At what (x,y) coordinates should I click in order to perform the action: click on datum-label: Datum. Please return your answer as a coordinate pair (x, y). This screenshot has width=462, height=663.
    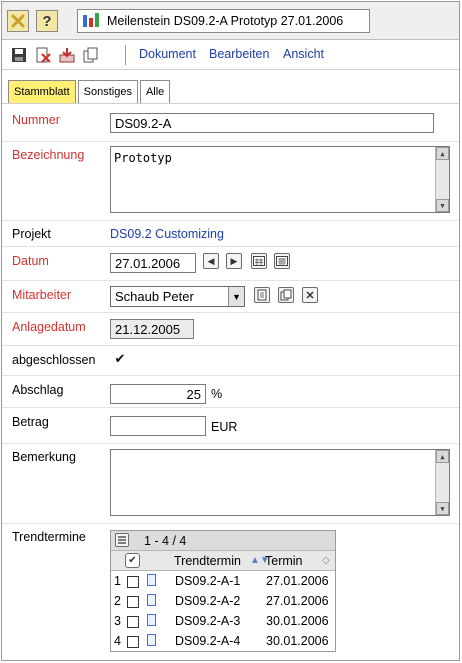
    Looking at the image, I should click on (30, 261).